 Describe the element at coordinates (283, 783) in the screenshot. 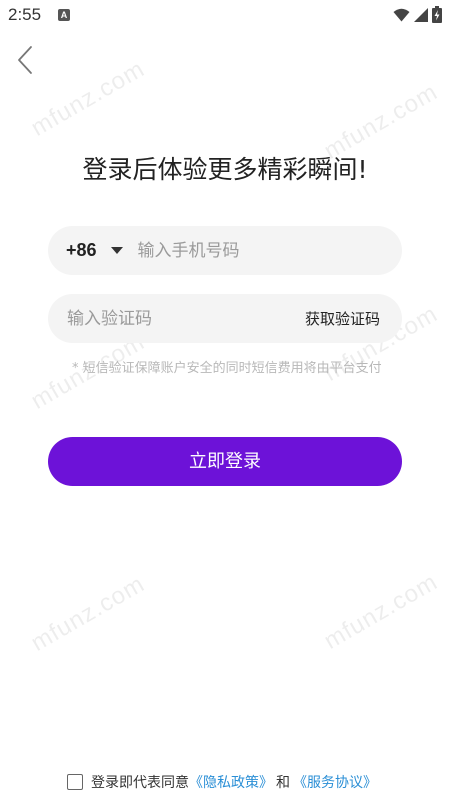

I see `agreement-and: 和` at that location.